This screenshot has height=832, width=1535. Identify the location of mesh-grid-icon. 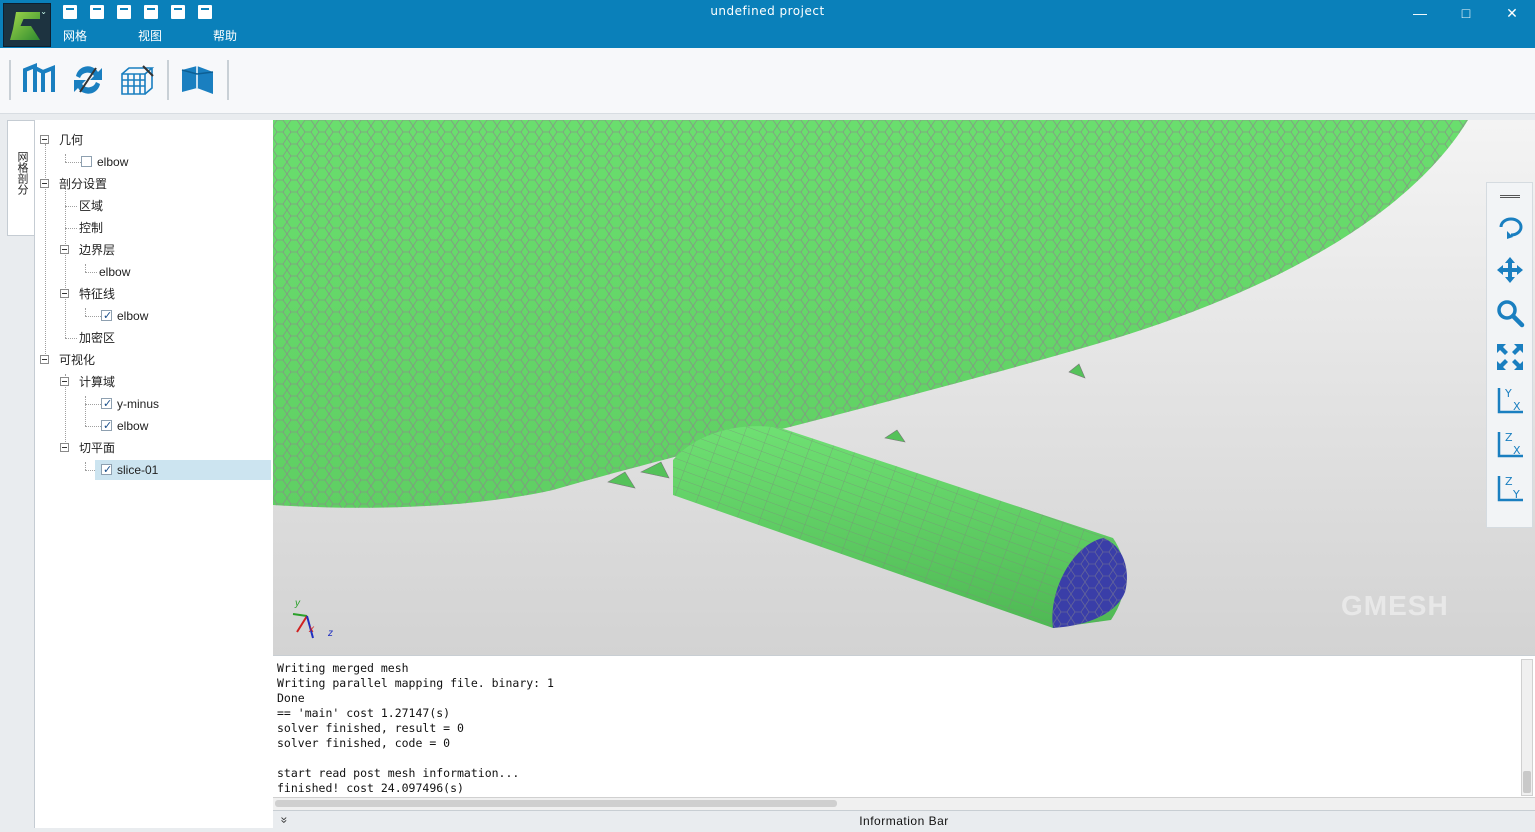
(137, 80).